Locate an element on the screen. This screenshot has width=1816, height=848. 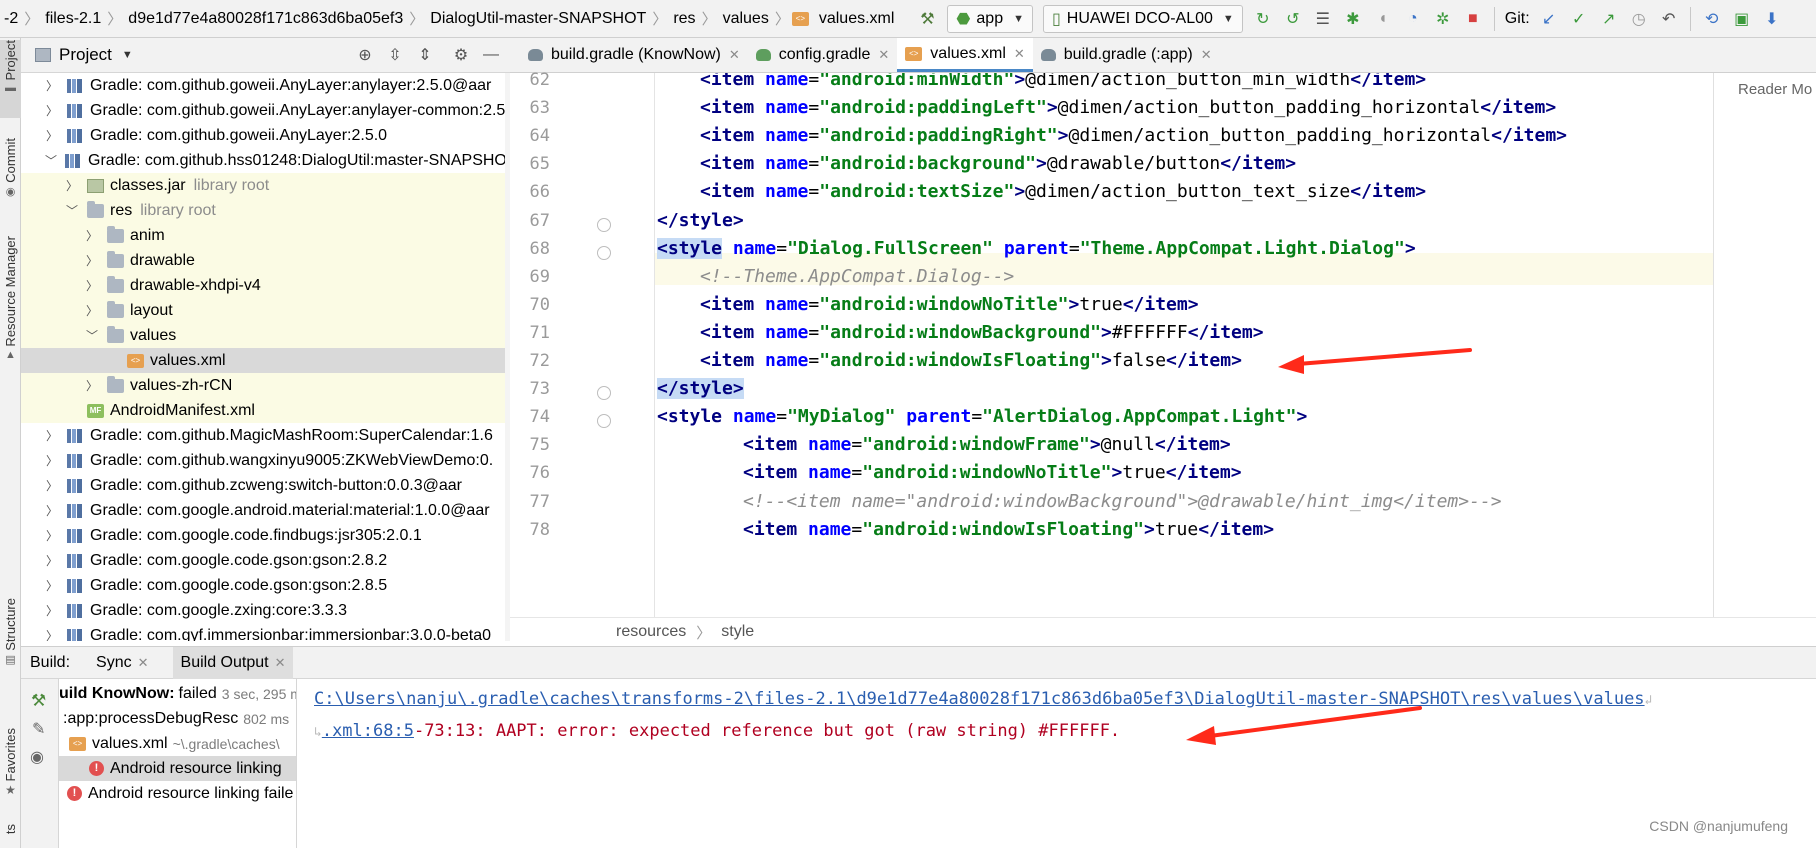
git-history-icon: ◷ is located at coordinates (1639, 19).